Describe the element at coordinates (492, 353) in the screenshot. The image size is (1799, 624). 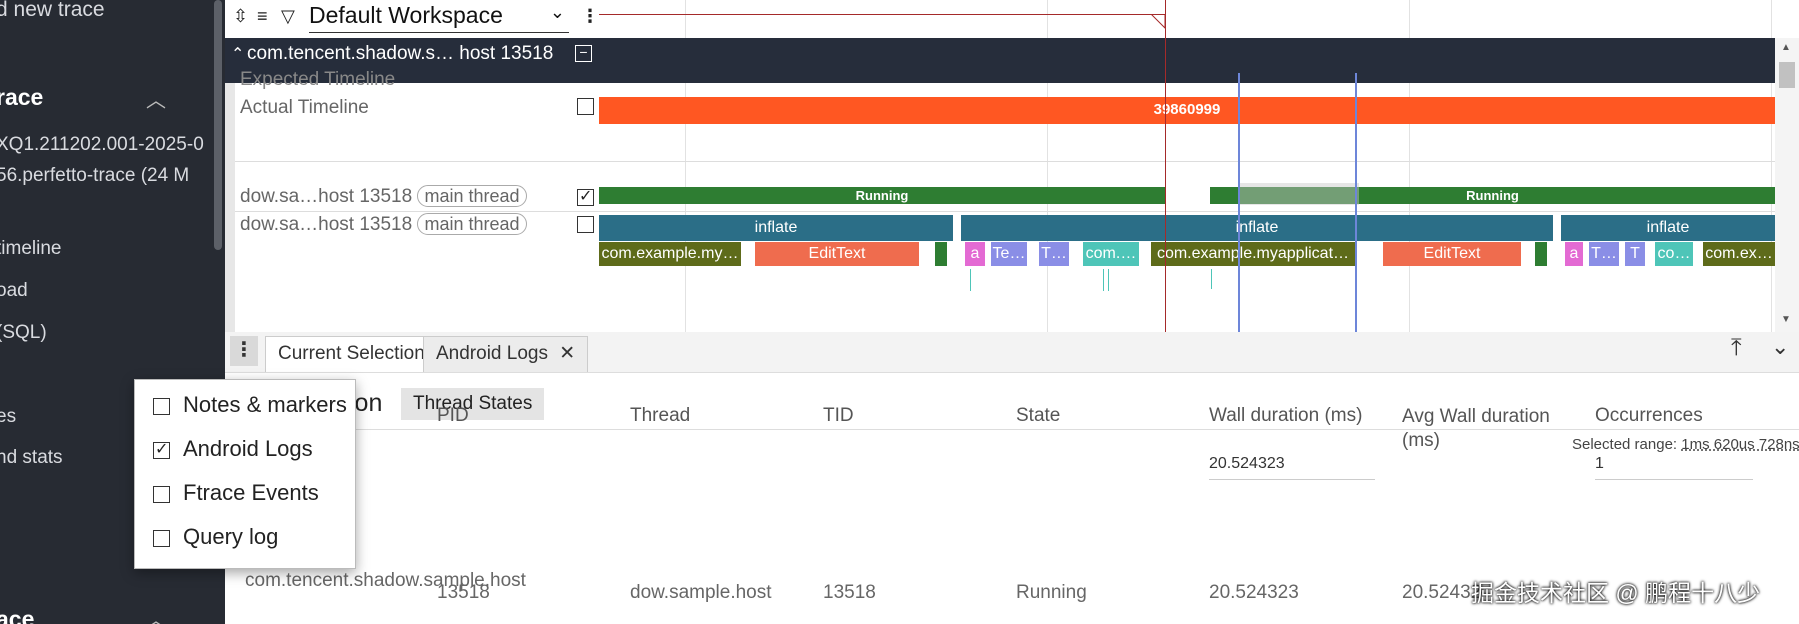
I see `tab-label: Android Logs` at that location.